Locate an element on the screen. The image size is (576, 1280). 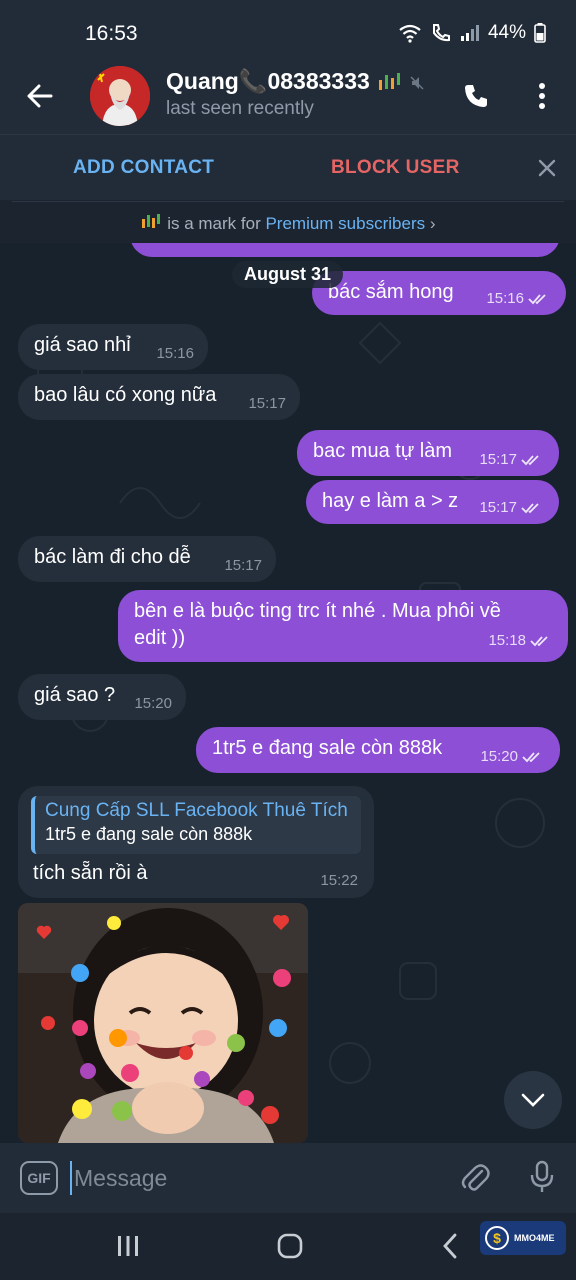
more-menu-button is located at coordinates (542, 96).